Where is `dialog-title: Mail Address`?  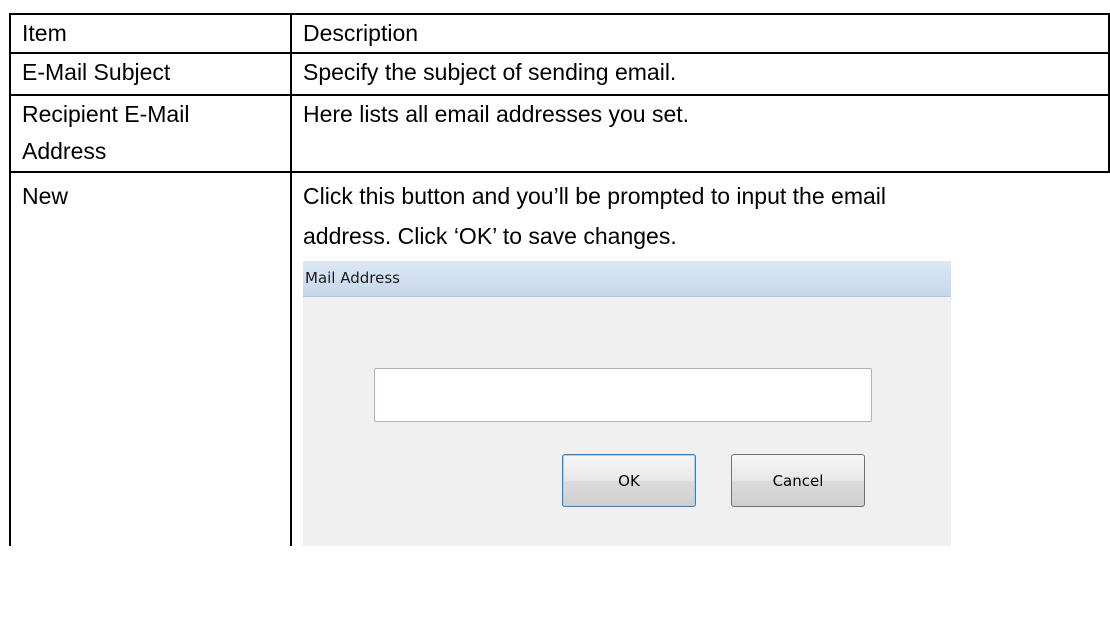 dialog-title: Mail Address is located at coordinates (352, 278).